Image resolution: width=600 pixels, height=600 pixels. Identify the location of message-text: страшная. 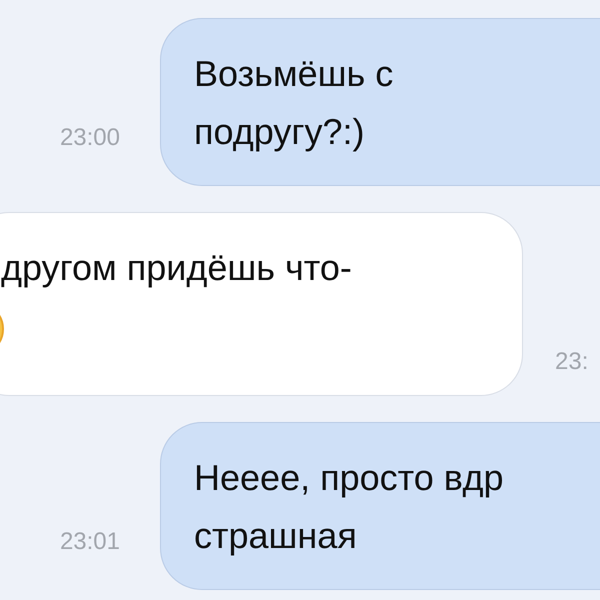
(276, 536).